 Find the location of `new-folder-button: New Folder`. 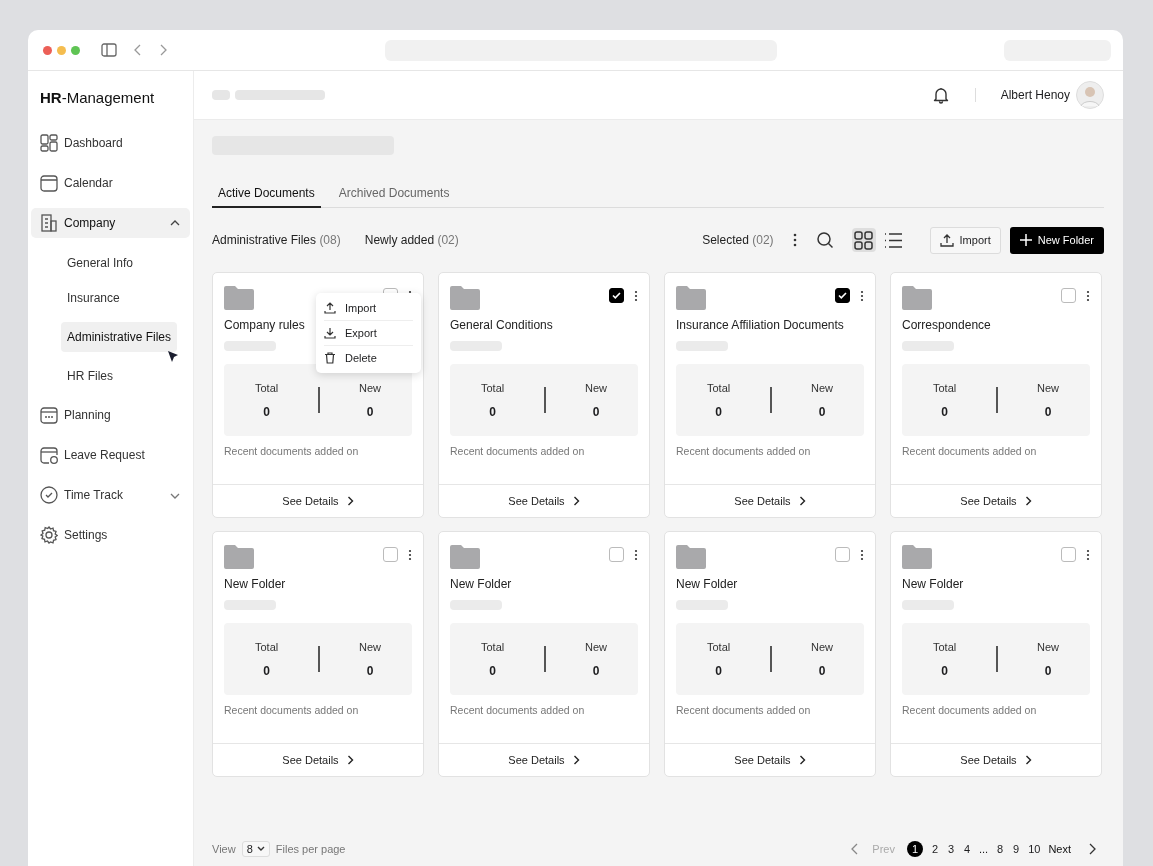

new-folder-button: New Folder is located at coordinates (1056, 240).